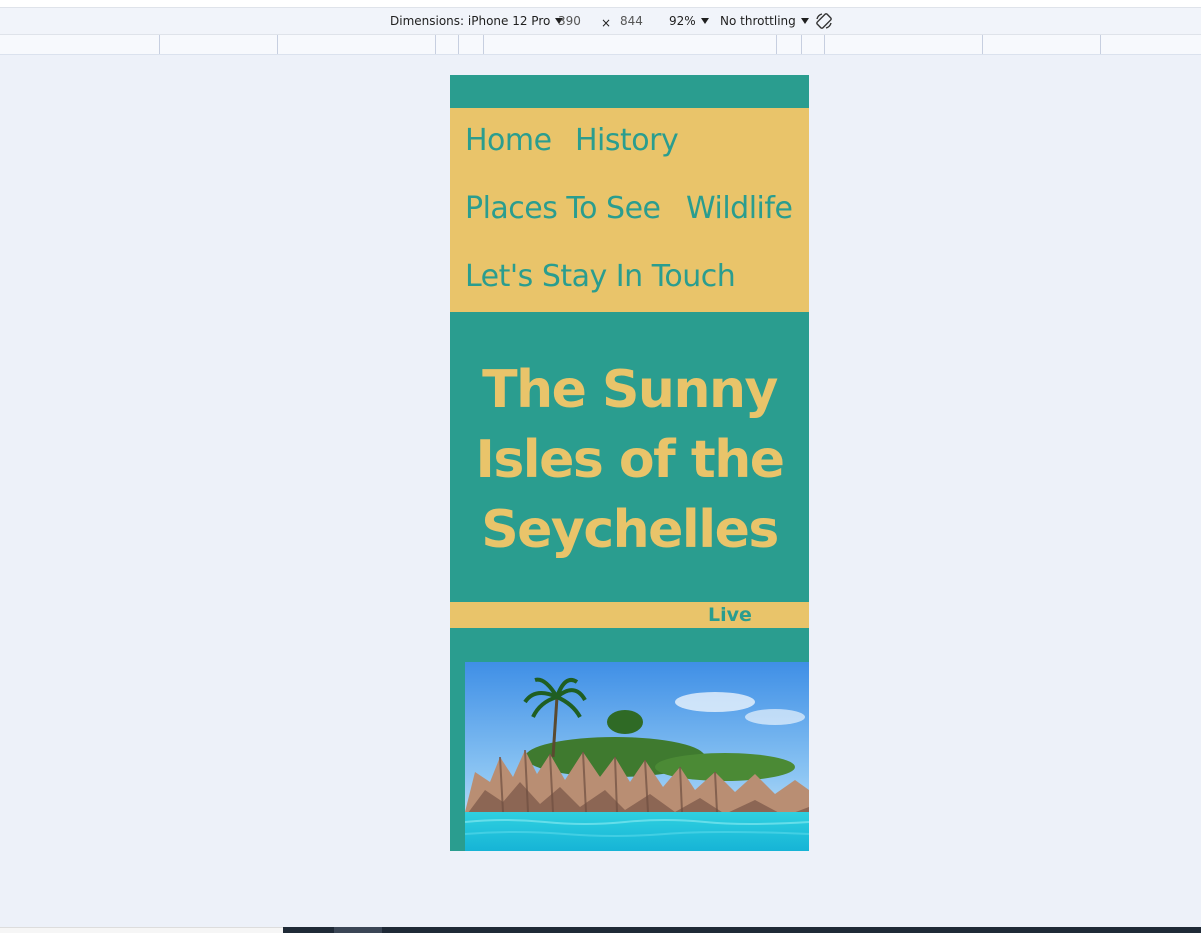  What do you see at coordinates (627, 141) in the screenshot?
I see `nav-link-history: History` at bounding box center [627, 141].